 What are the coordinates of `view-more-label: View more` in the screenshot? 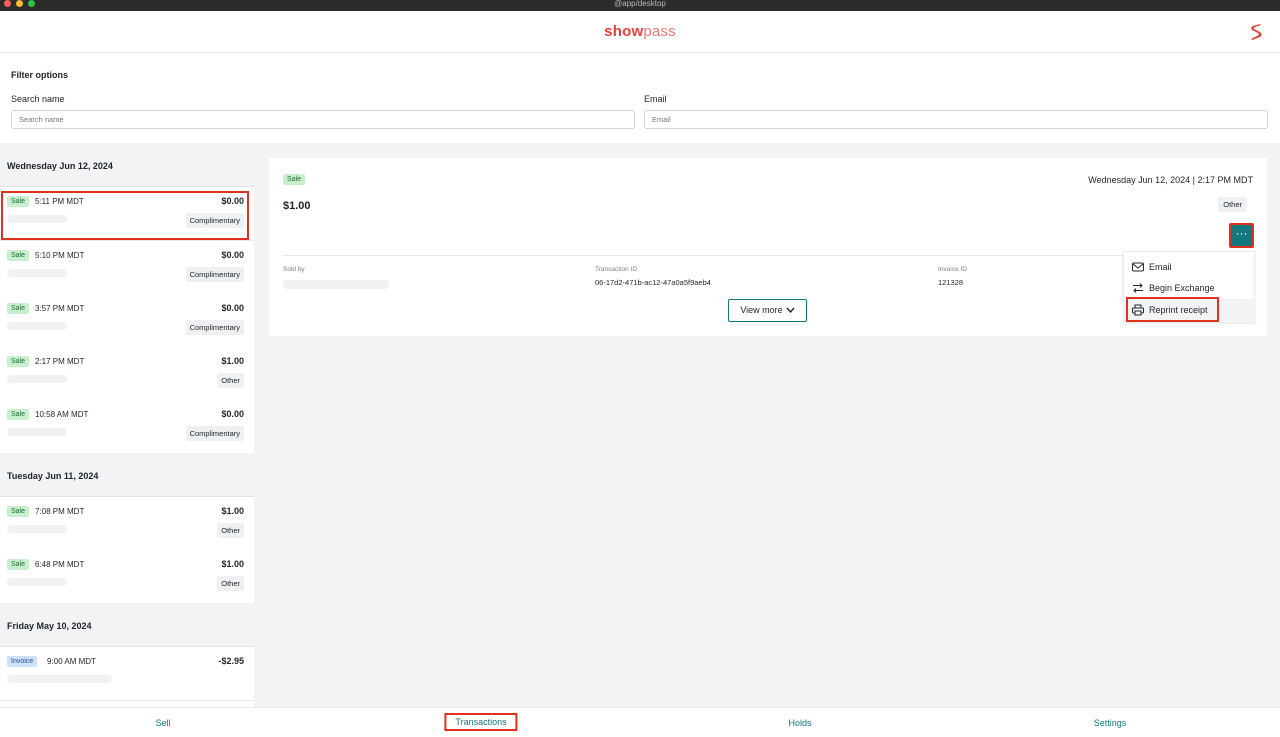 It's located at (761, 310).